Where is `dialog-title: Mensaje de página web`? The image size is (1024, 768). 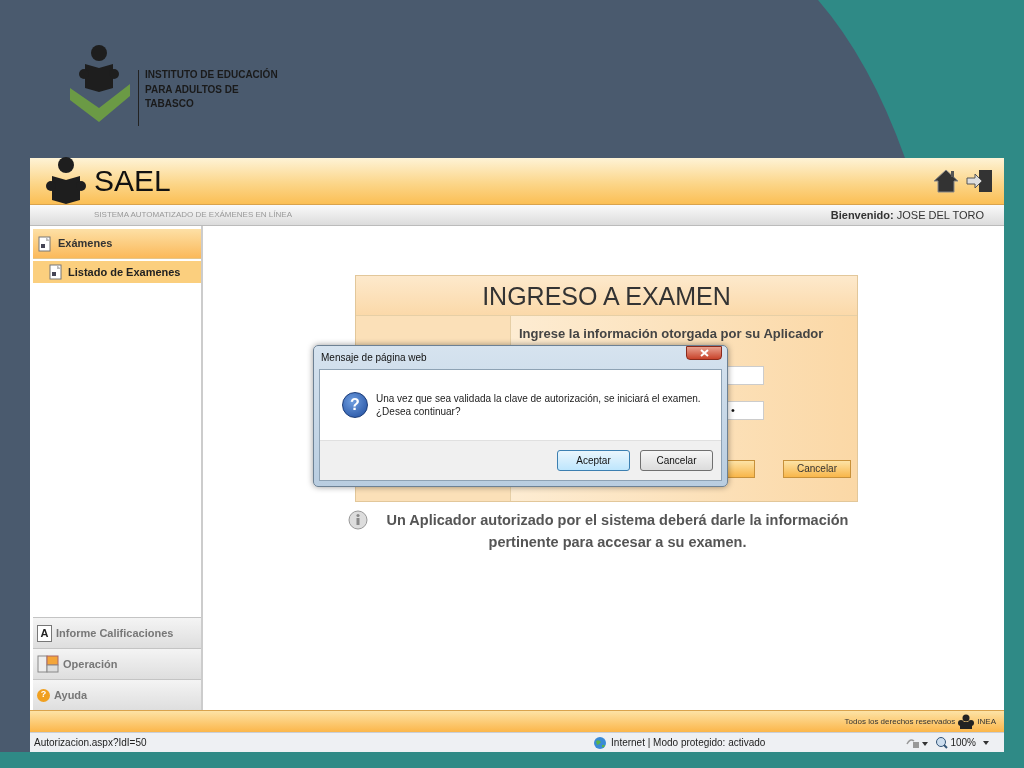 dialog-title: Mensaje de página web is located at coordinates (373, 358).